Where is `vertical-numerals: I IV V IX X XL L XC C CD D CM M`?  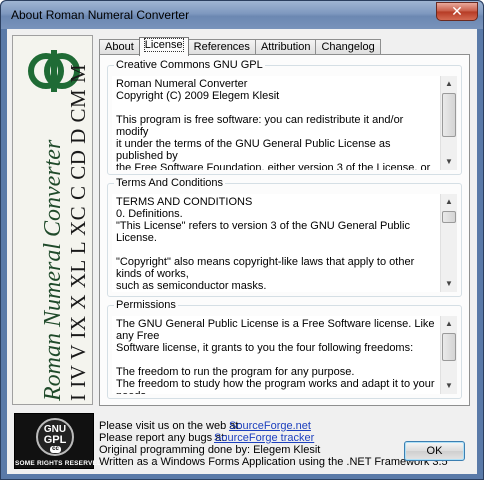 vertical-numerals: I IV V IX X XL L XC C CD D CM M is located at coordinates (78, 232).